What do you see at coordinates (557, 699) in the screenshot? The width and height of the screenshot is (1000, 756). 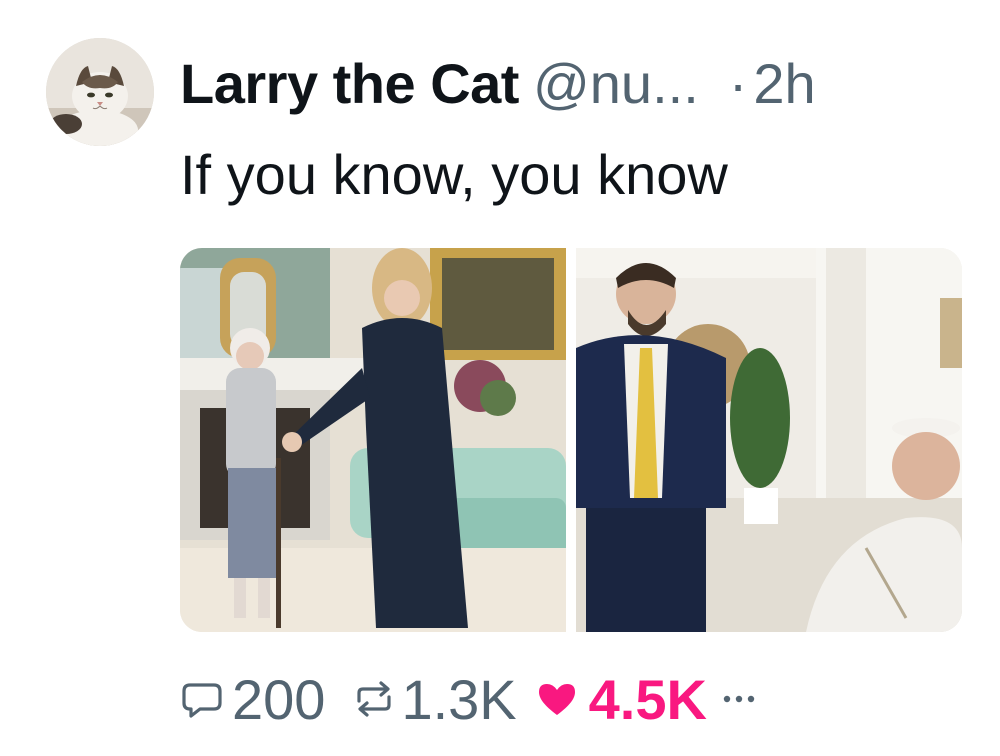 I see `heart-icon` at bounding box center [557, 699].